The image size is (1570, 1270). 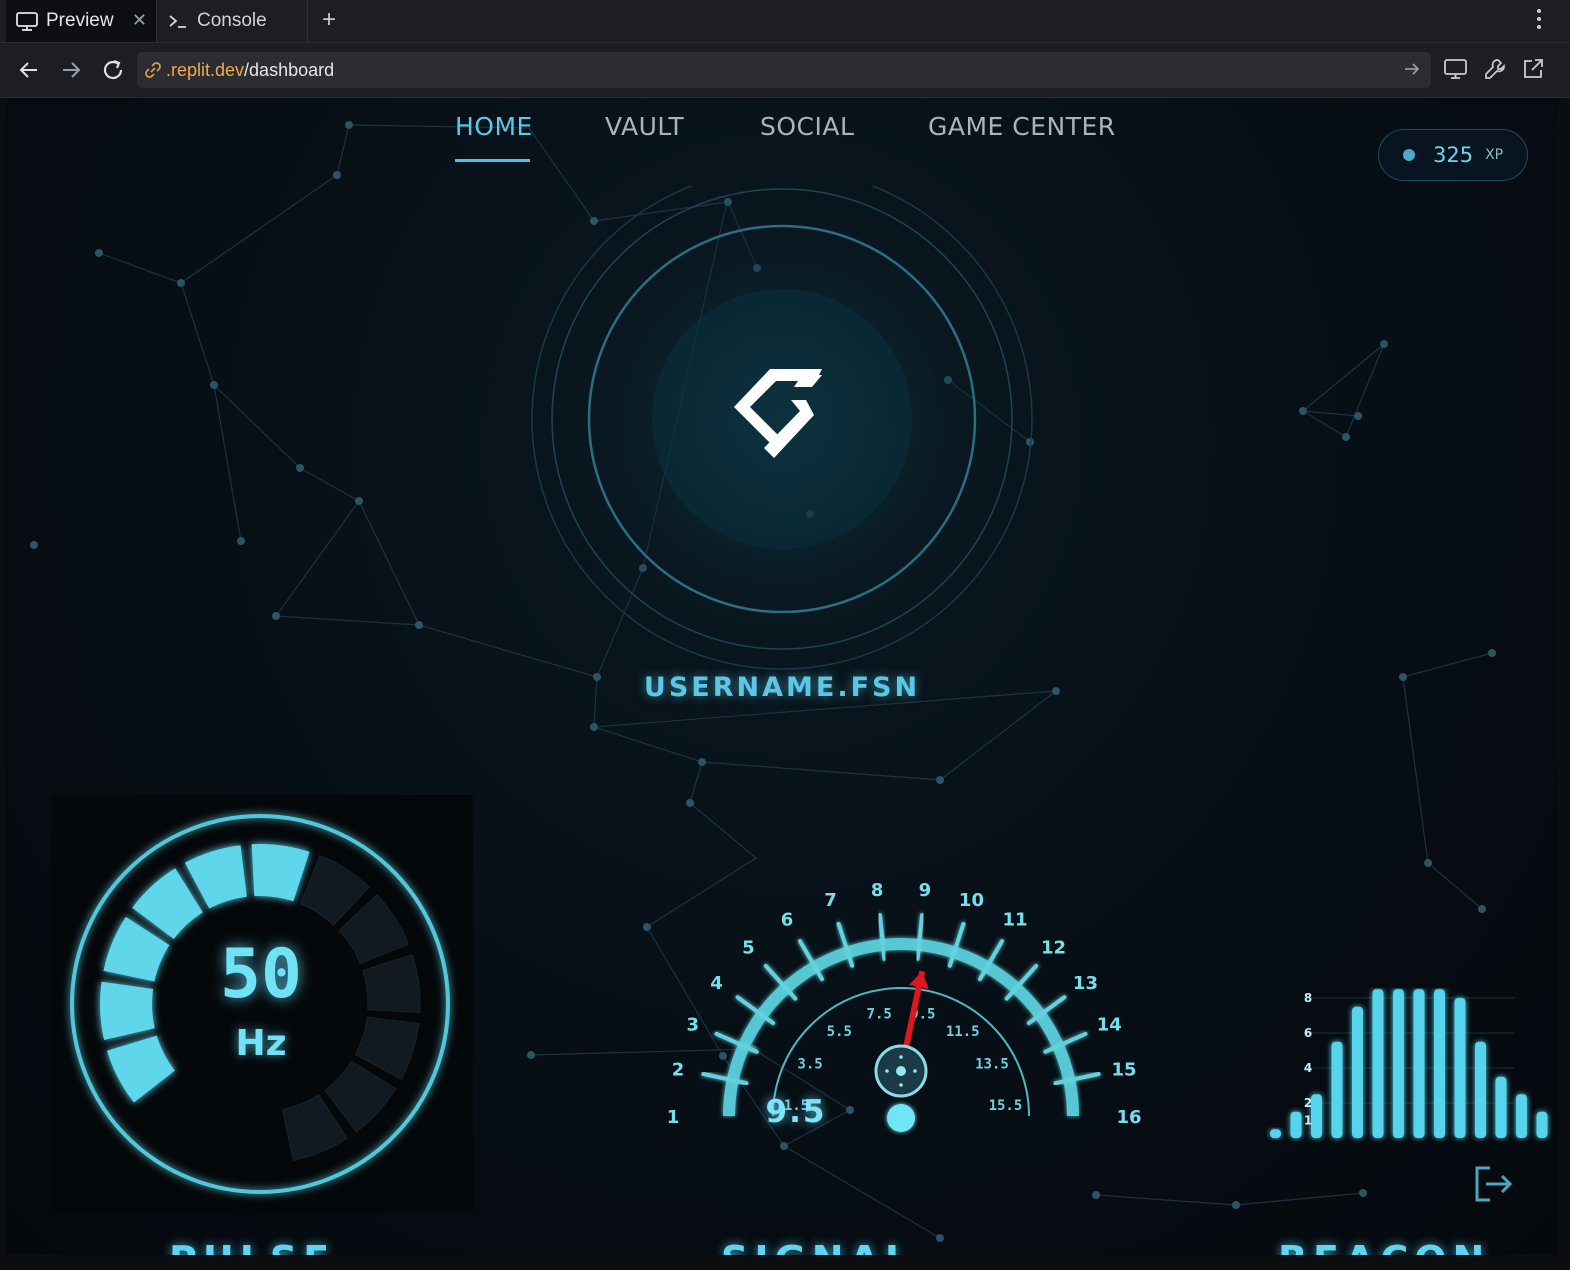 What do you see at coordinates (1495, 71) in the screenshot?
I see `wrench-icon` at bounding box center [1495, 71].